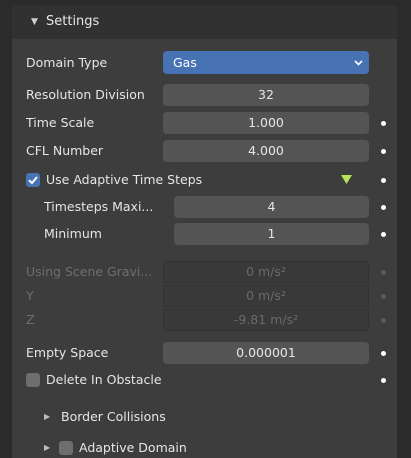 This screenshot has height=458, width=411. I want to click on checkmark-icon, so click(33, 180).